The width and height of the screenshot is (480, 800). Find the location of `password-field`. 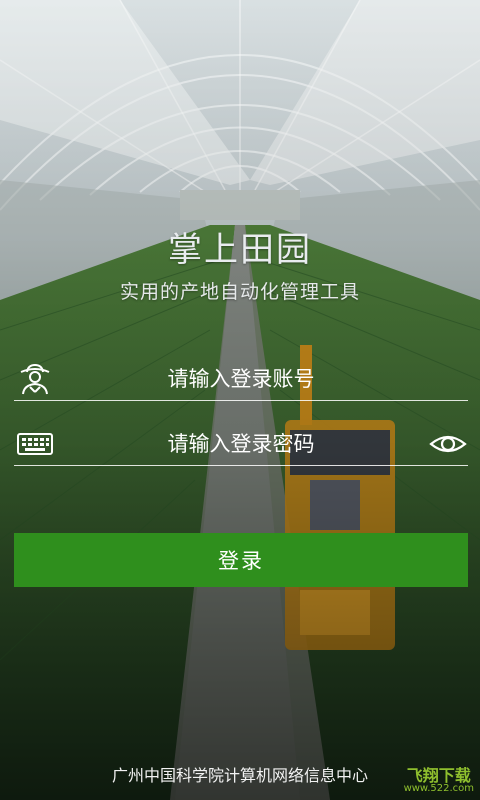

password-field is located at coordinates (241, 443).